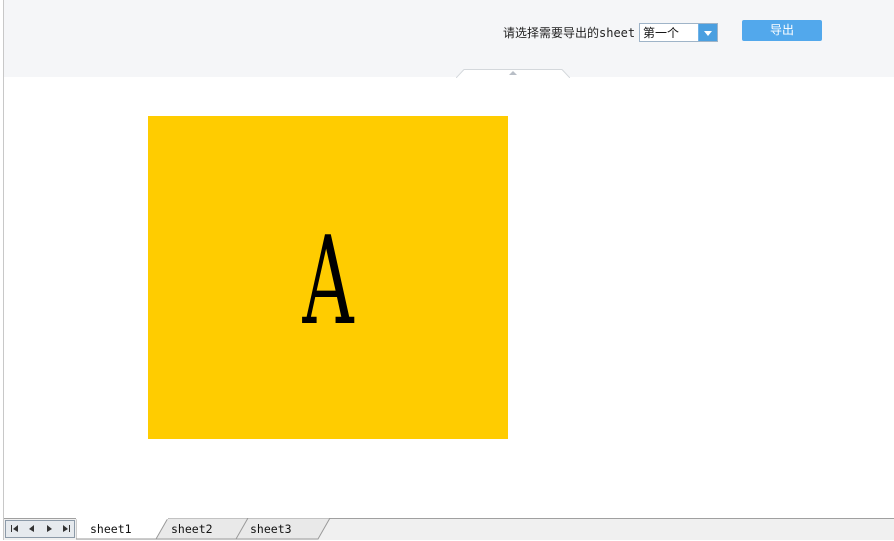  What do you see at coordinates (271, 529) in the screenshot?
I see `tab-sheet3: sheet3` at bounding box center [271, 529].